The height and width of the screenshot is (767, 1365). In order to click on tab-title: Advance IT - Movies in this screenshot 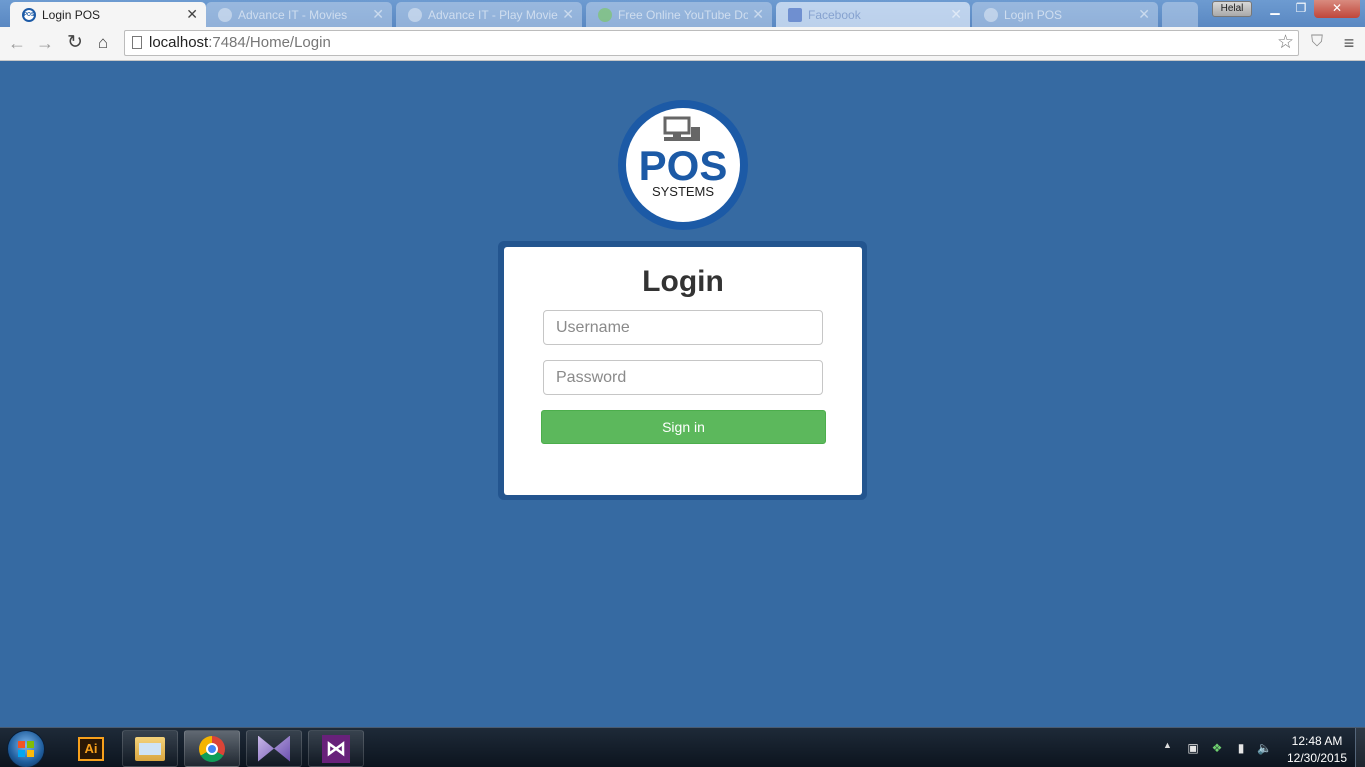, I will do `click(293, 14)`.